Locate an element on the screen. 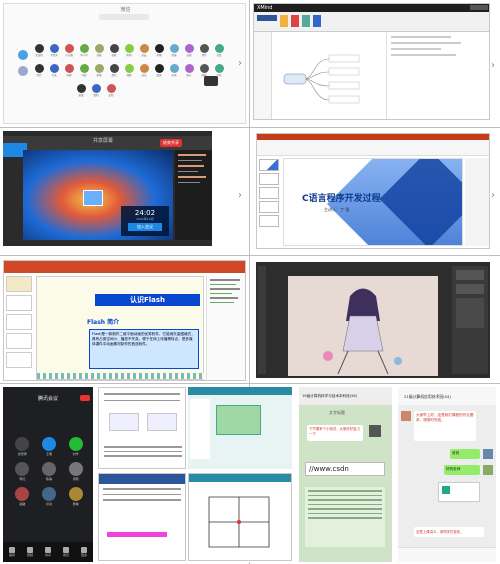  participant-tile: 李红 is located at coordinates (22, 471).